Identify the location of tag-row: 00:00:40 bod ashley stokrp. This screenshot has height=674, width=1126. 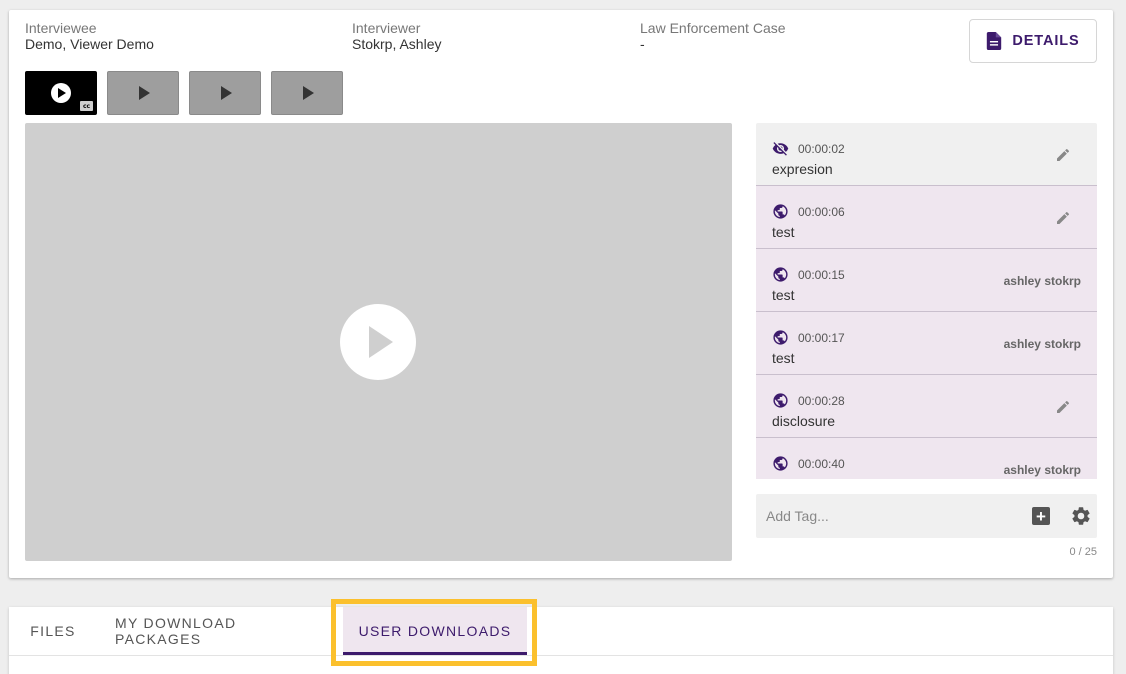
(926, 458).